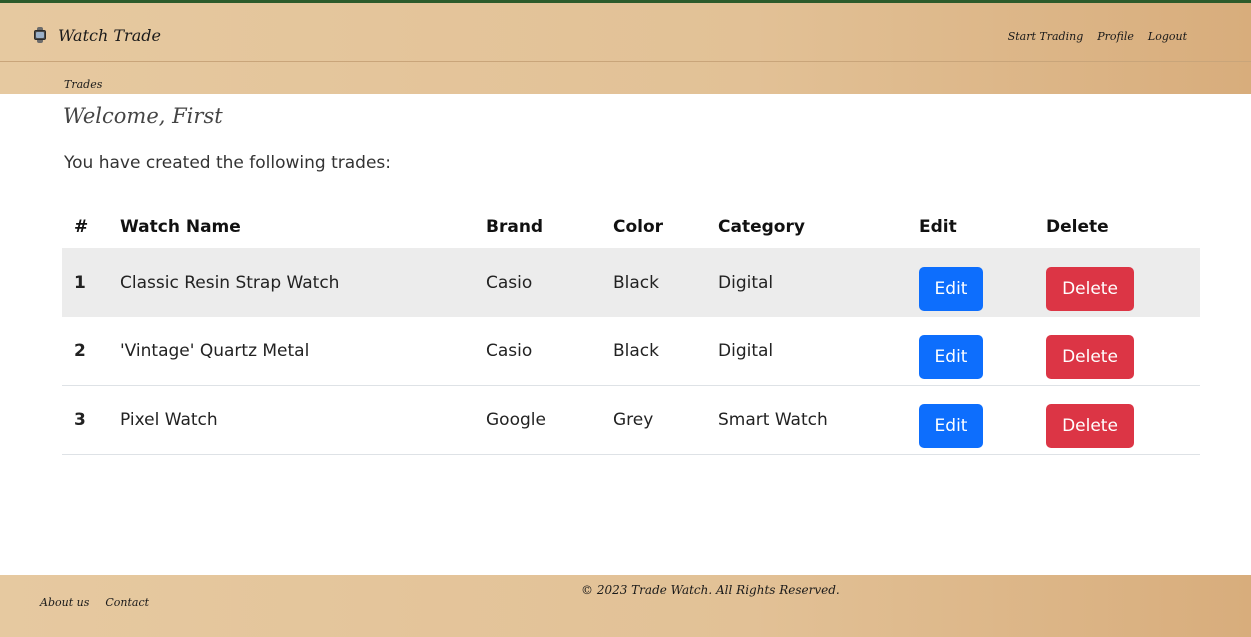 This screenshot has height=637, width=1251. What do you see at coordinates (625, 61) in the screenshot?
I see `navbar-divider` at bounding box center [625, 61].